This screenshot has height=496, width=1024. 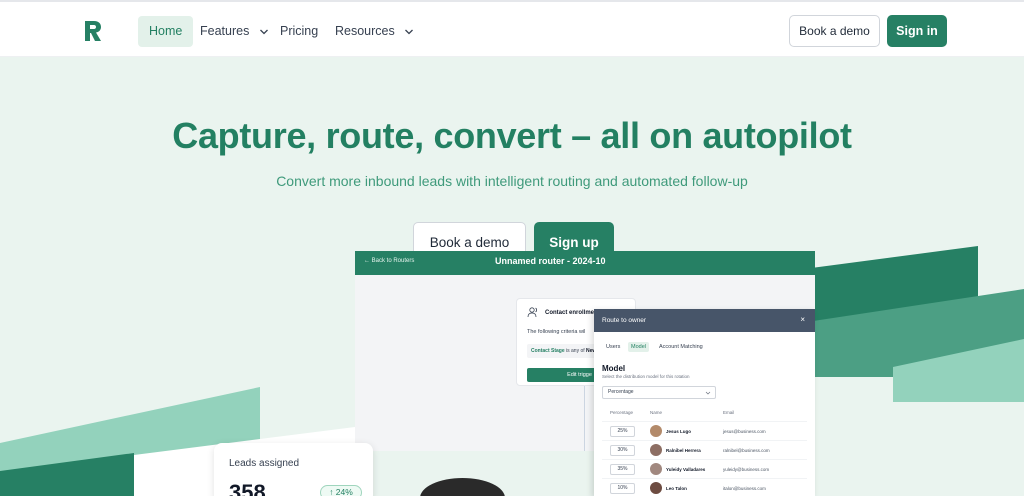 What do you see at coordinates (638, 347) in the screenshot?
I see `tab-model: Model` at bounding box center [638, 347].